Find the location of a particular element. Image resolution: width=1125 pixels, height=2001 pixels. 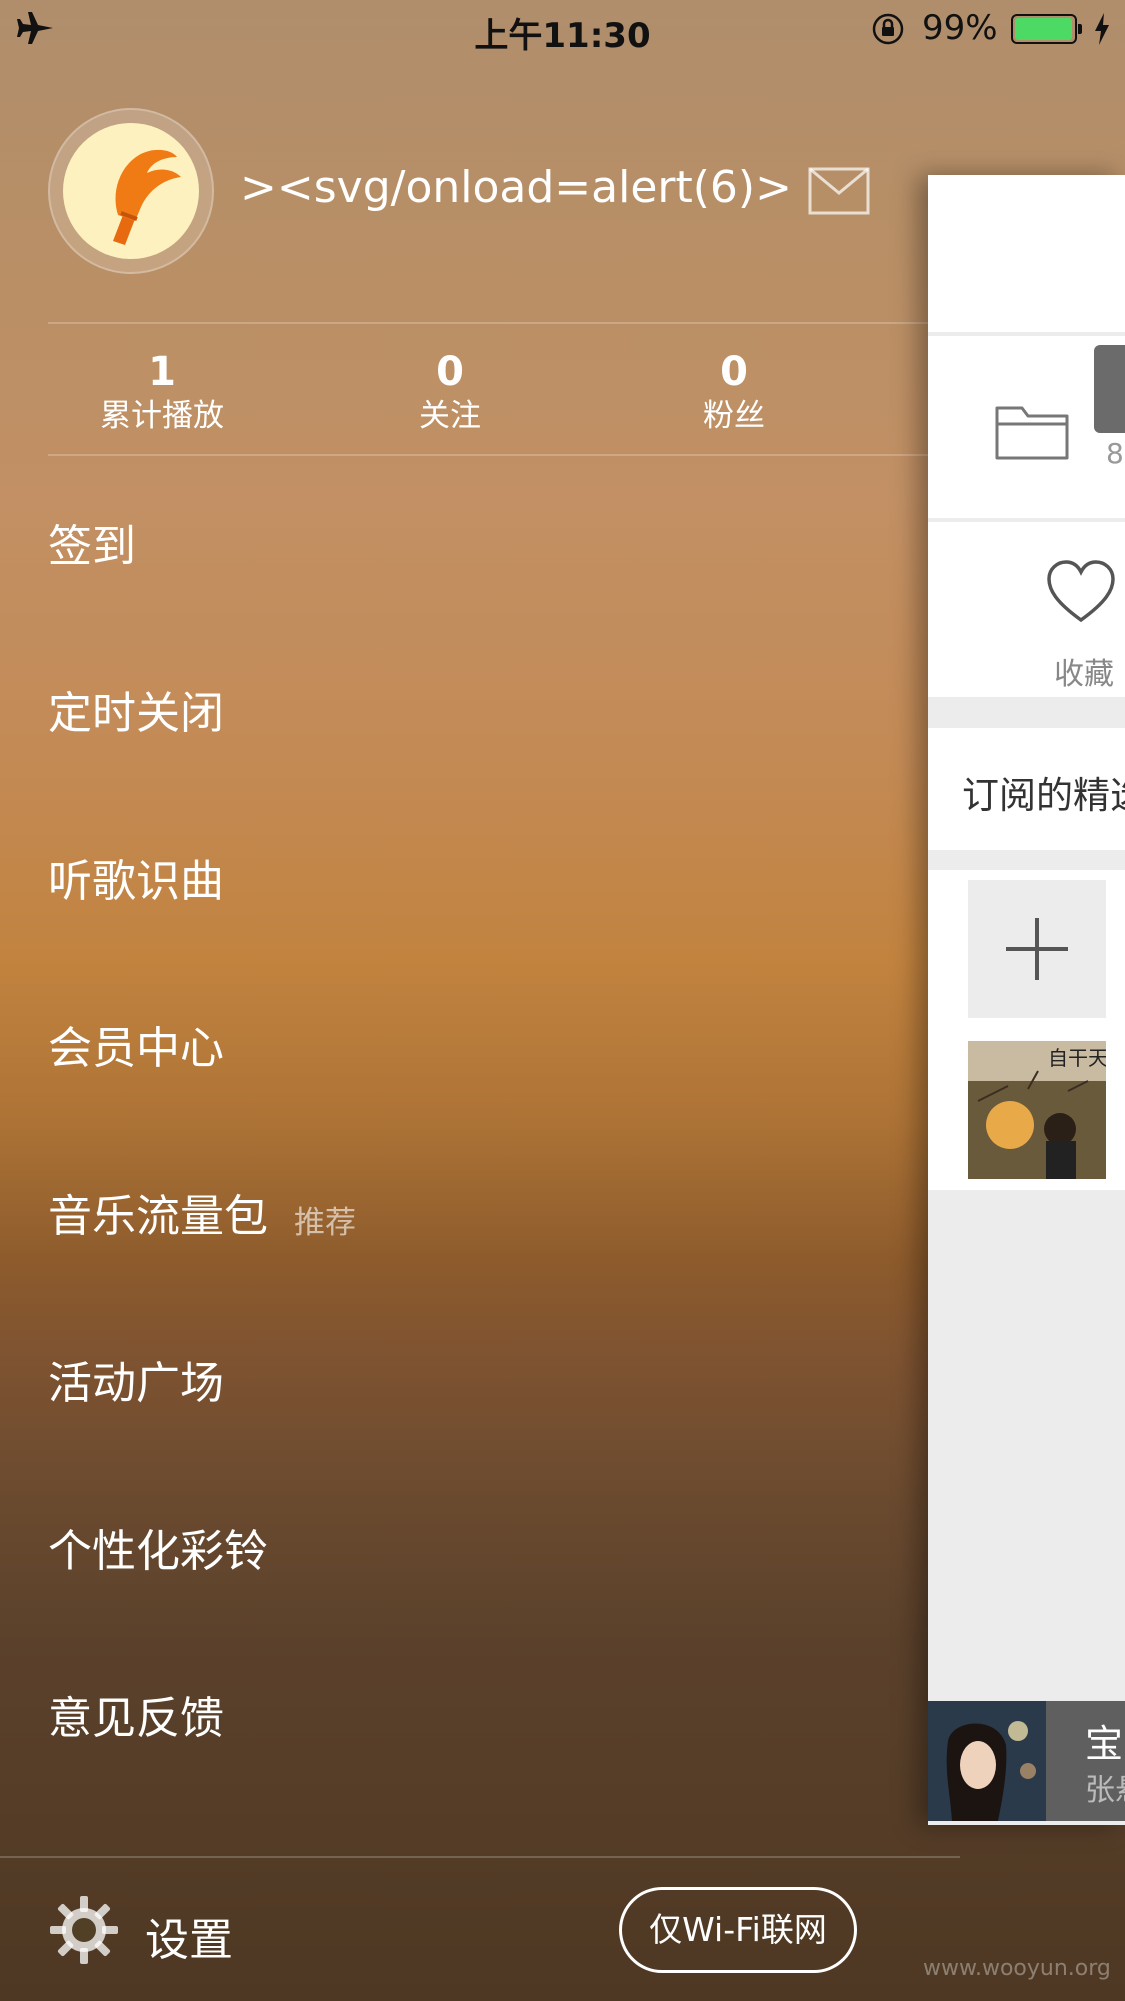

main-panel-peek: 87 收藏 订阅的精选 自干天可 is located at coordinates (1026, 1000).